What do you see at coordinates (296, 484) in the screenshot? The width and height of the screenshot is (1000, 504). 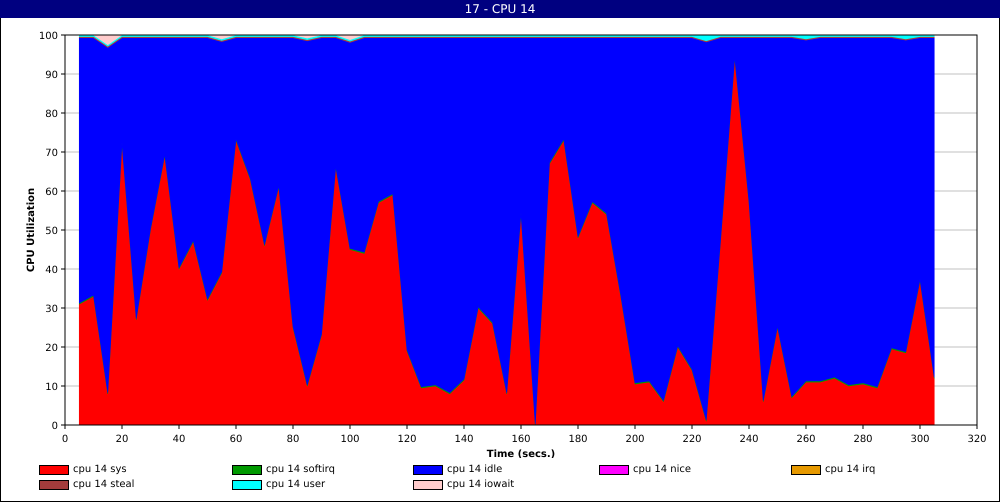 I see `legend-label: cpu 14 user` at bounding box center [296, 484].